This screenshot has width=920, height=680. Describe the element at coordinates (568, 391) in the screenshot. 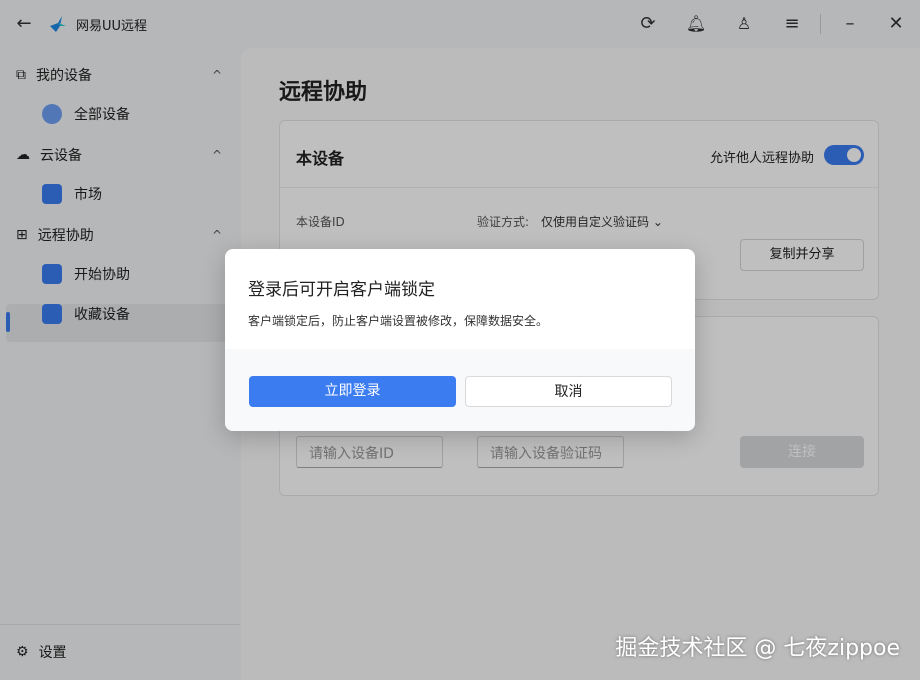

I see `cancel-button: 取消` at that location.